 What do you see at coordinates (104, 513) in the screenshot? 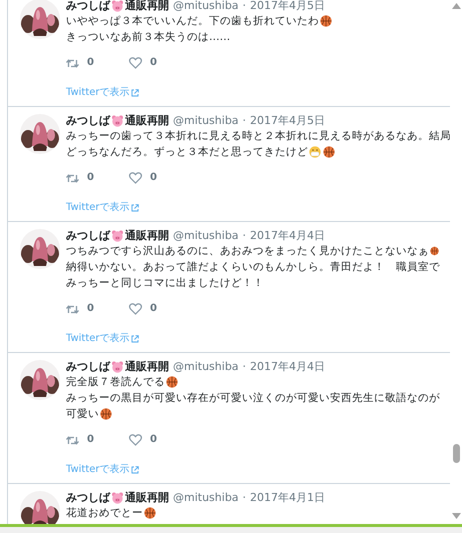
I see `tweet-text: 花道おめでとー` at bounding box center [104, 513].